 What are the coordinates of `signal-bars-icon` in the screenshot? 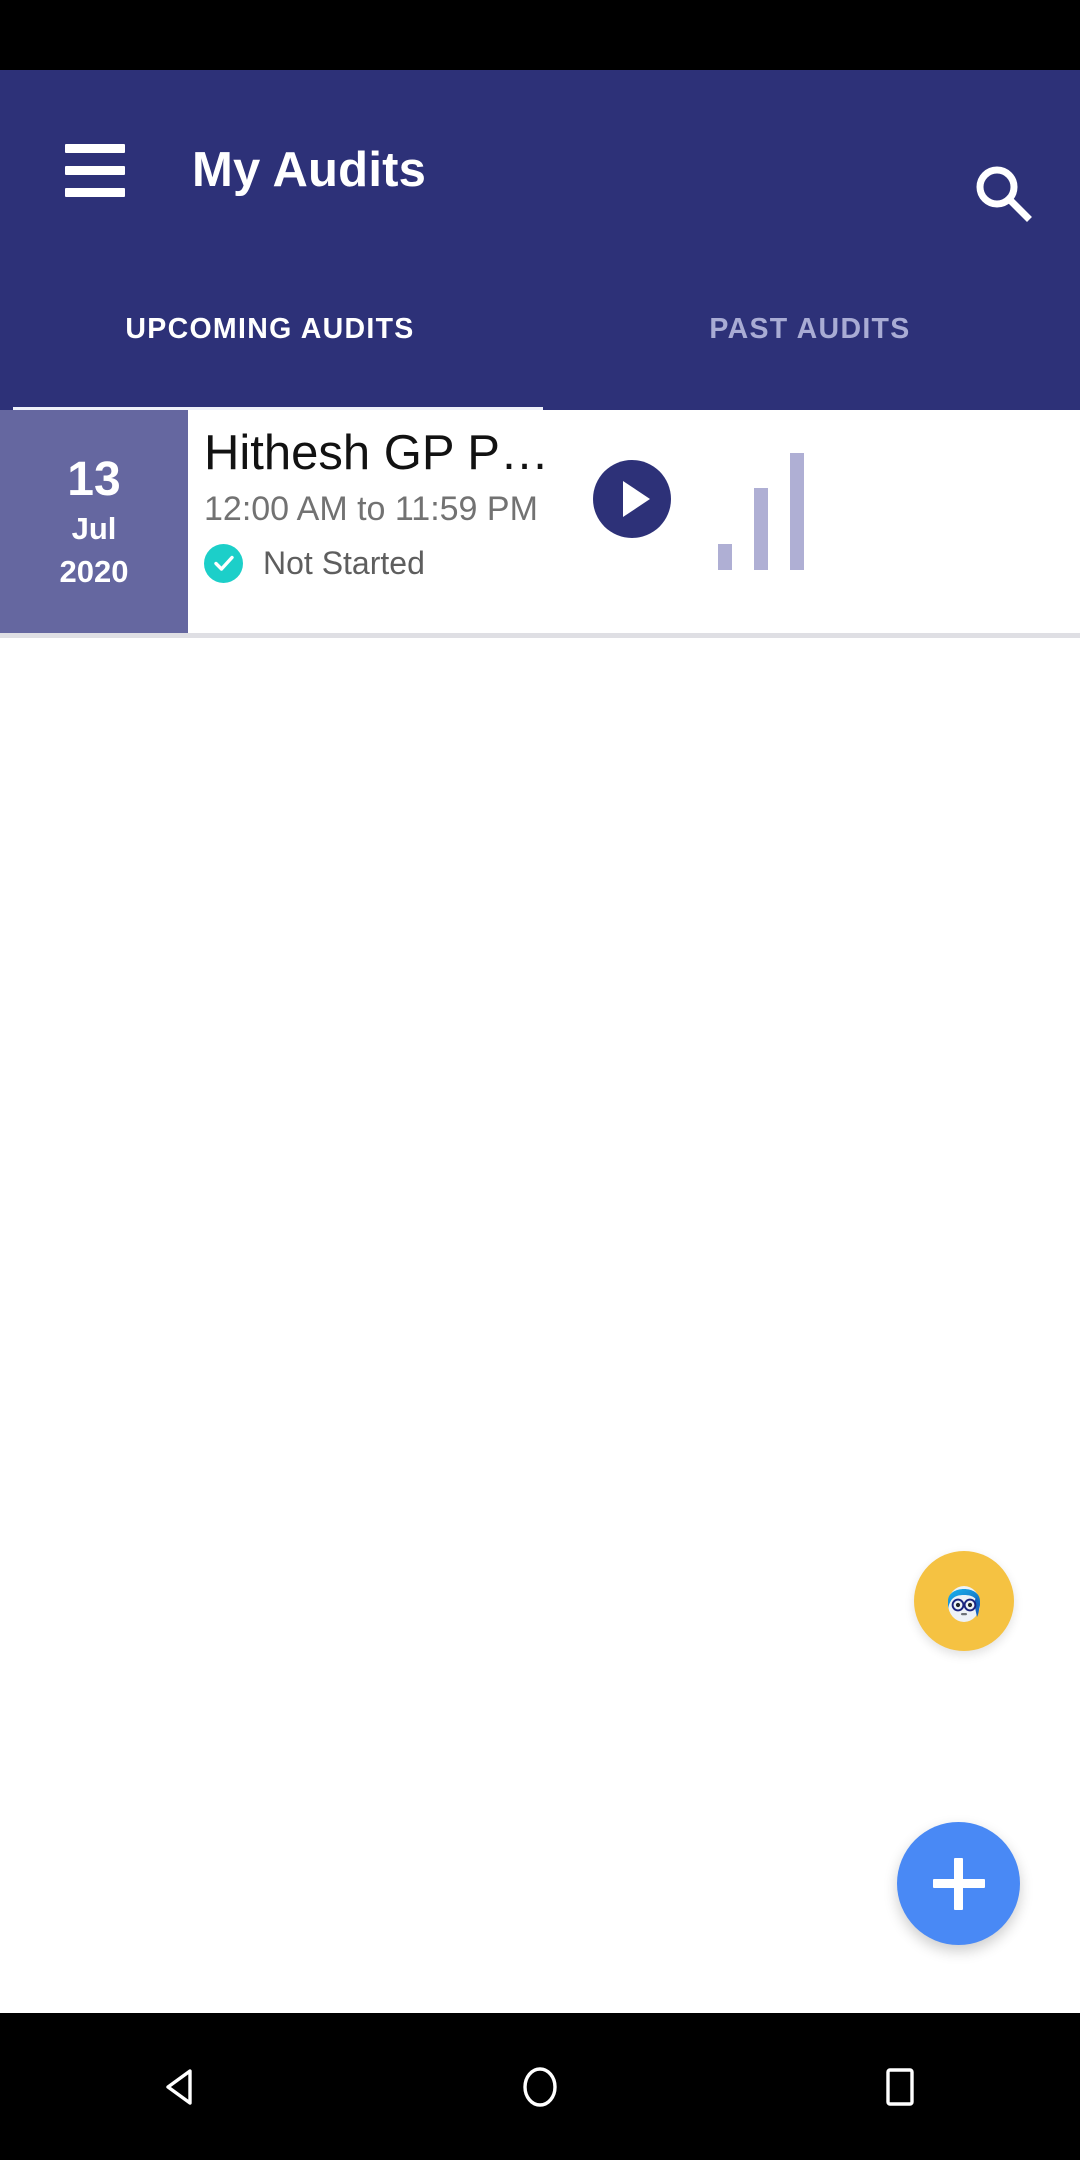 It's located at (773, 511).